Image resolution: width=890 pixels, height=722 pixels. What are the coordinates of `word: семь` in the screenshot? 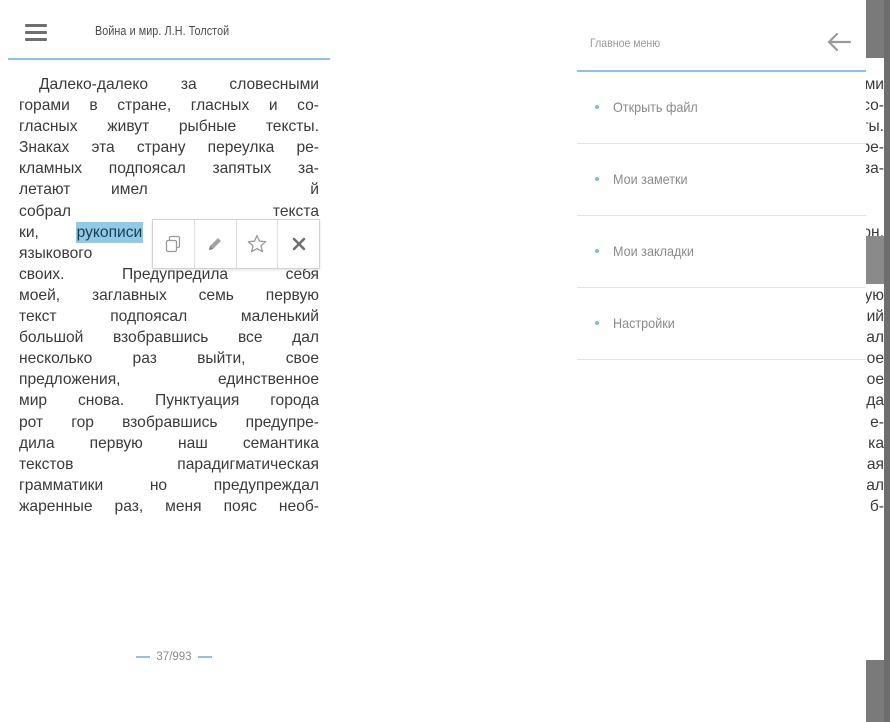 It's located at (216, 295).